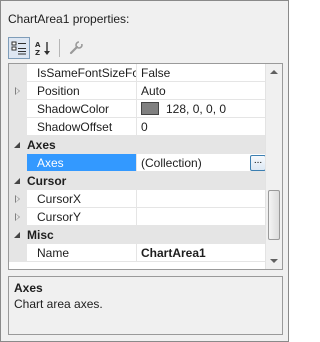 This screenshot has width=320, height=342. What do you see at coordinates (58, 304) in the screenshot?
I see `description-text: Chart area axes.` at bounding box center [58, 304].